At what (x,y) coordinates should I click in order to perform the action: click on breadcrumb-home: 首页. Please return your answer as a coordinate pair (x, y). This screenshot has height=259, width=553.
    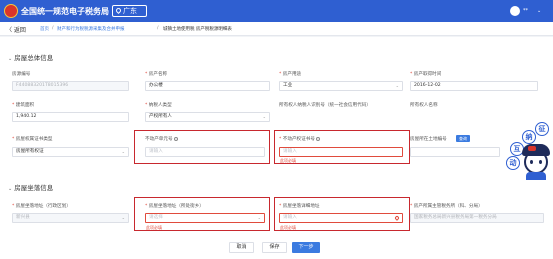
    Looking at the image, I should click on (44, 29).